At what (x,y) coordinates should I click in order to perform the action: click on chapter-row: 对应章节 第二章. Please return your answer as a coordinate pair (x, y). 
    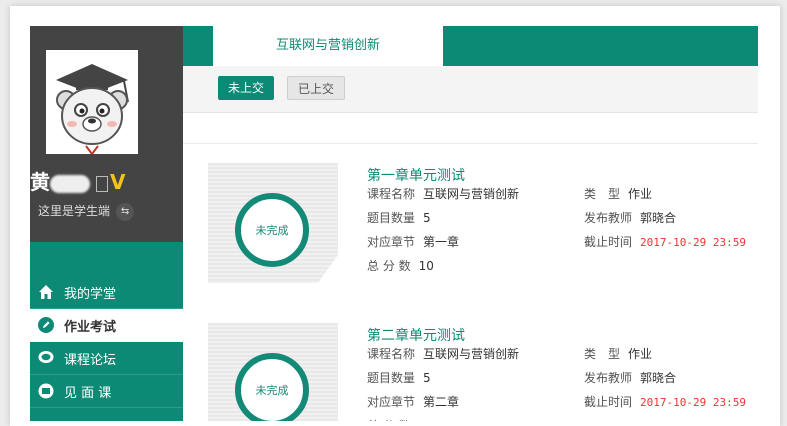
    Looking at the image, I should click on (413, 401).